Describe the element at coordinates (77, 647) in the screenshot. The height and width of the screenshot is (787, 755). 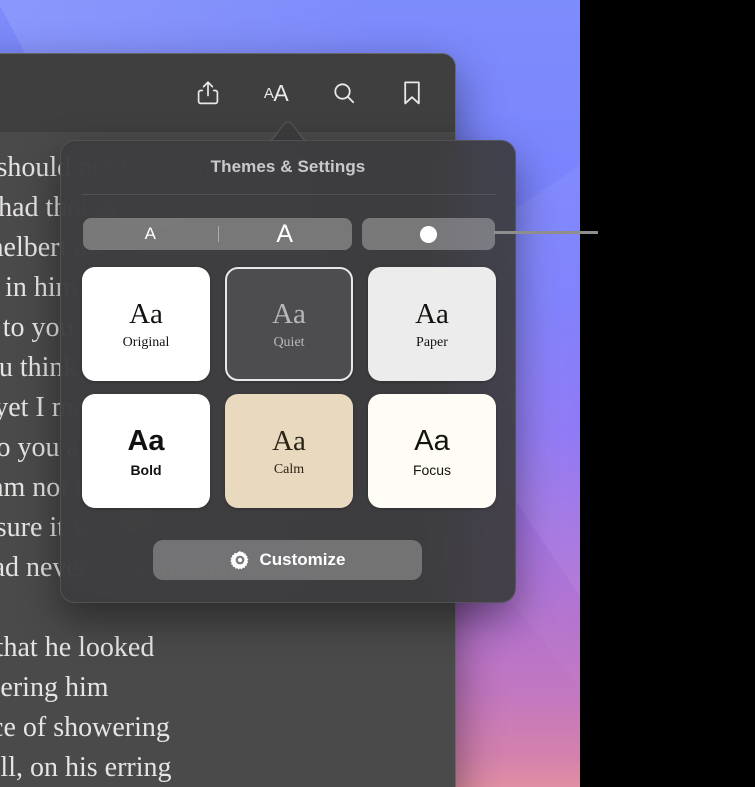
I see `reader-line: ken aback, that he looked` at that location.